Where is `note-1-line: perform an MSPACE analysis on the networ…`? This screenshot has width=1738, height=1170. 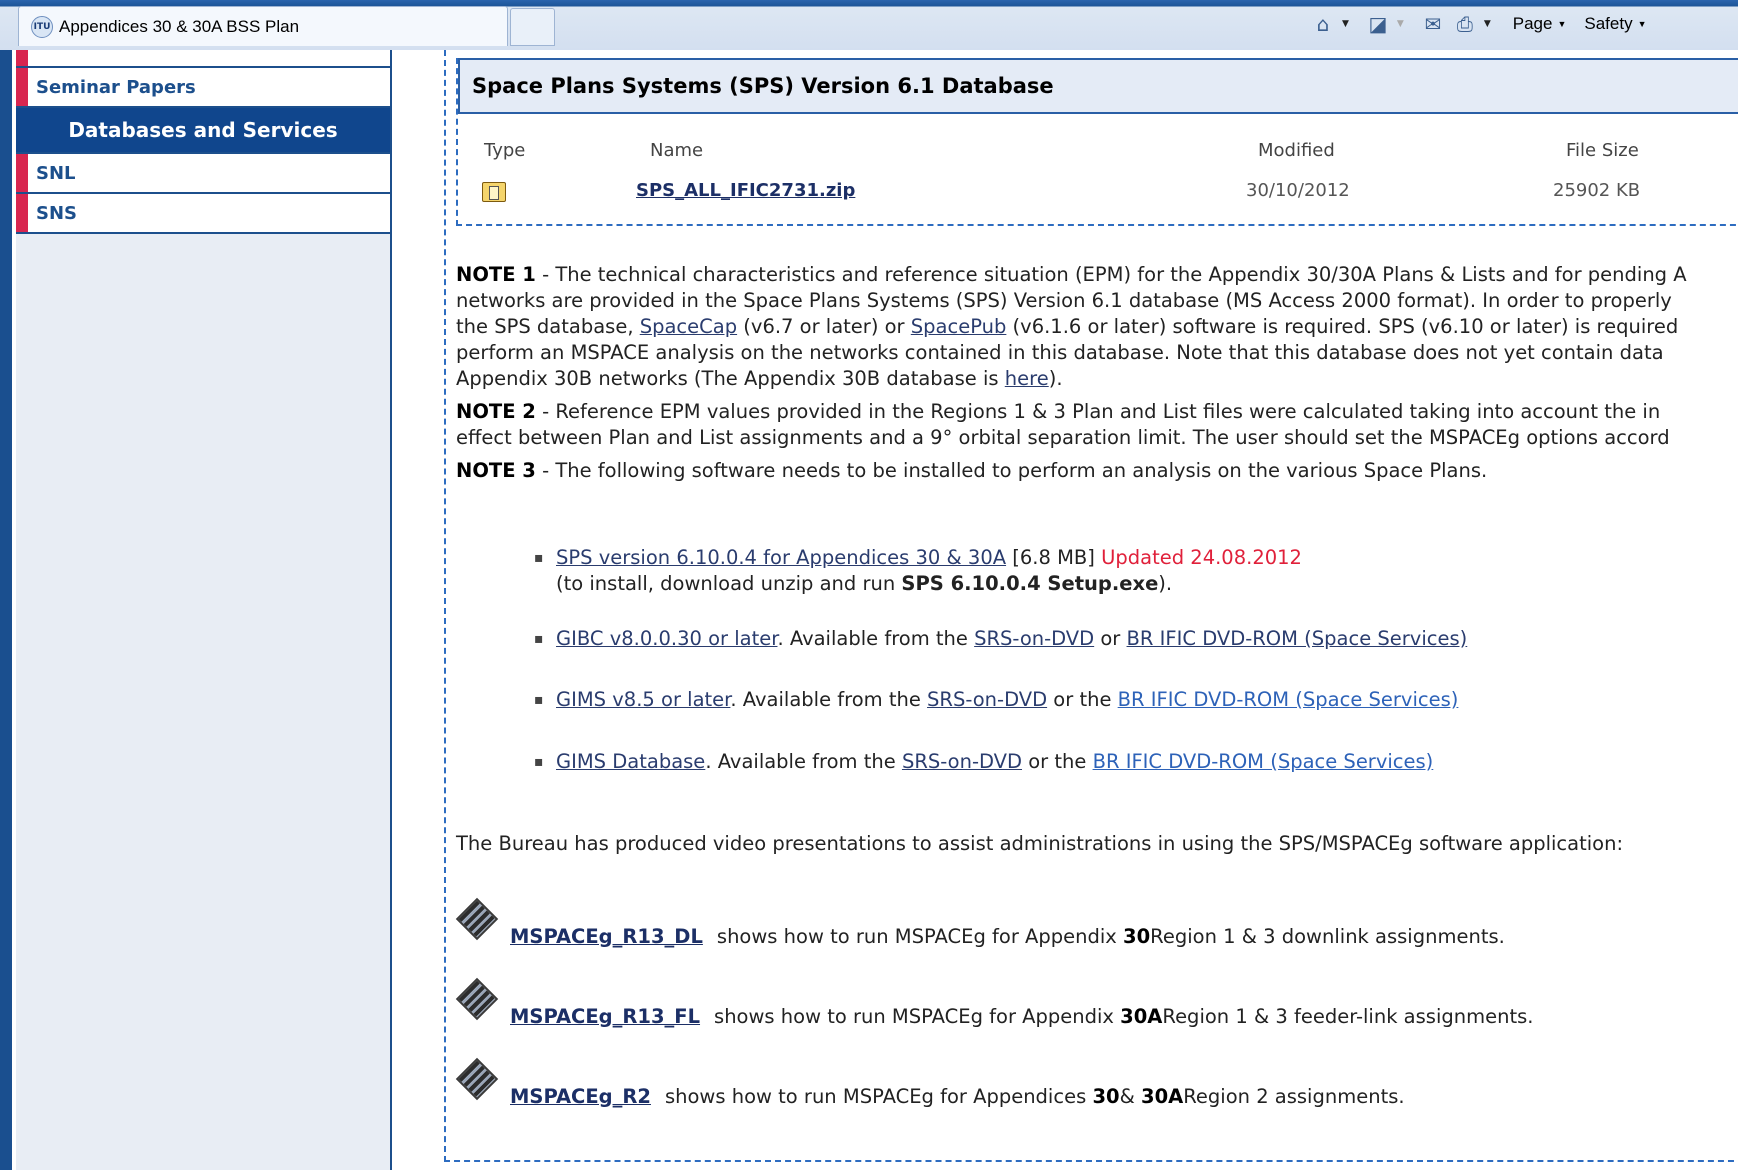 note-1-line: perform an MSPACE analysis on the networ… is located at coordinates (1060, 352).